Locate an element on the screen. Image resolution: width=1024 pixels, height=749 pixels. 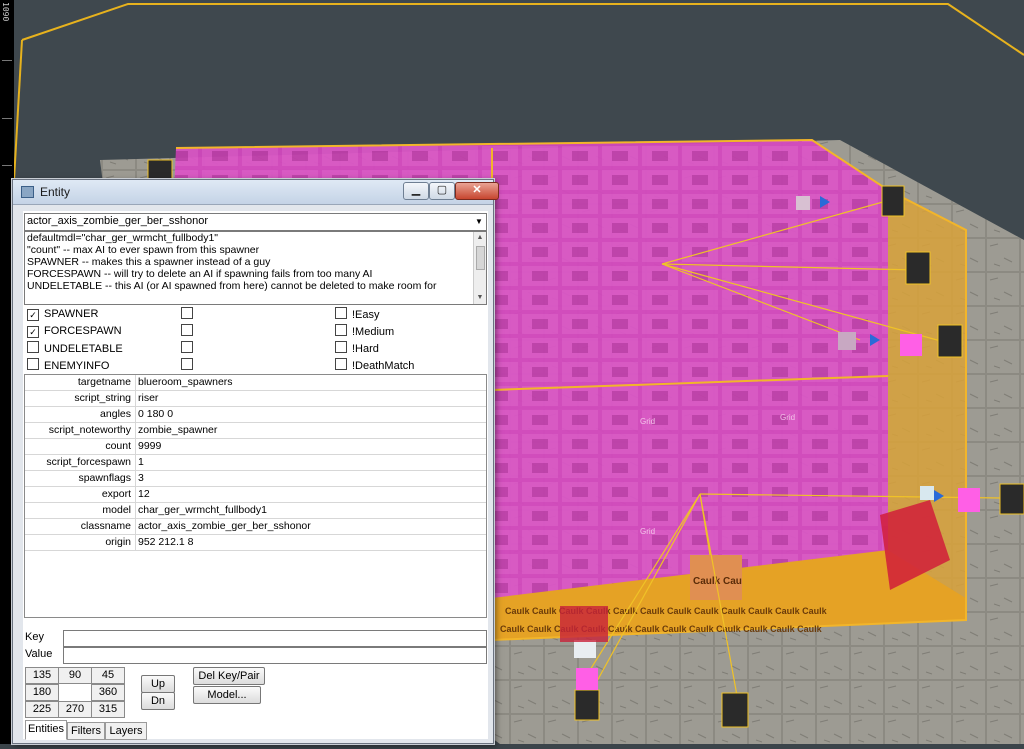
table-row: script_noteworthy zombie_spawner is located at coordinates (255, 431).